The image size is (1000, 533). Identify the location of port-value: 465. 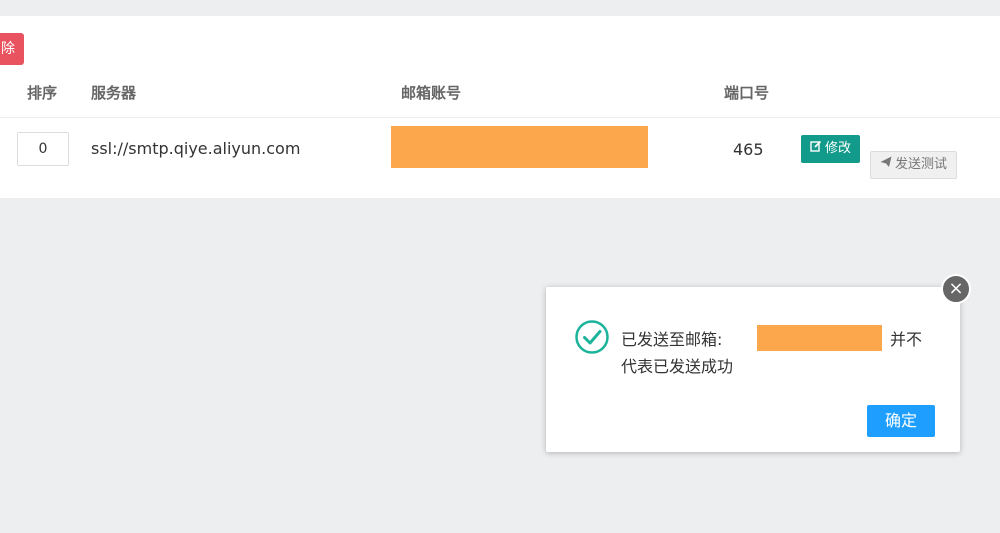
(748, 149).